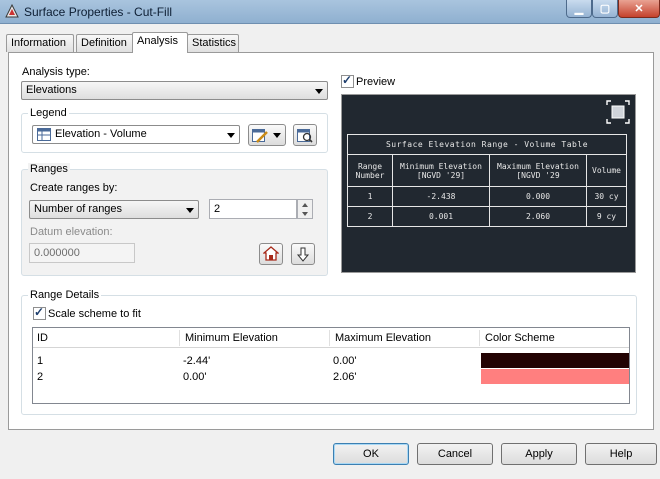 The height and width of the screenshot is (479, 660). Describe the element at coordinates (621, 454) in the screenshot. I see `help-button: Help` at that location.